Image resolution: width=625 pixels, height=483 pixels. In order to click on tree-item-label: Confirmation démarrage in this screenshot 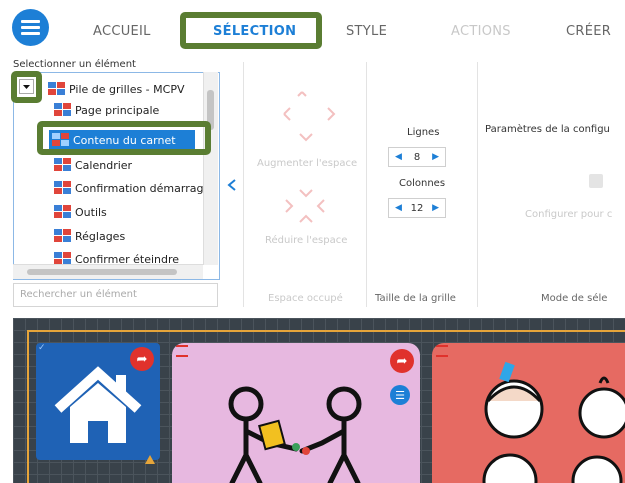, I will do `click(143, 188)`.